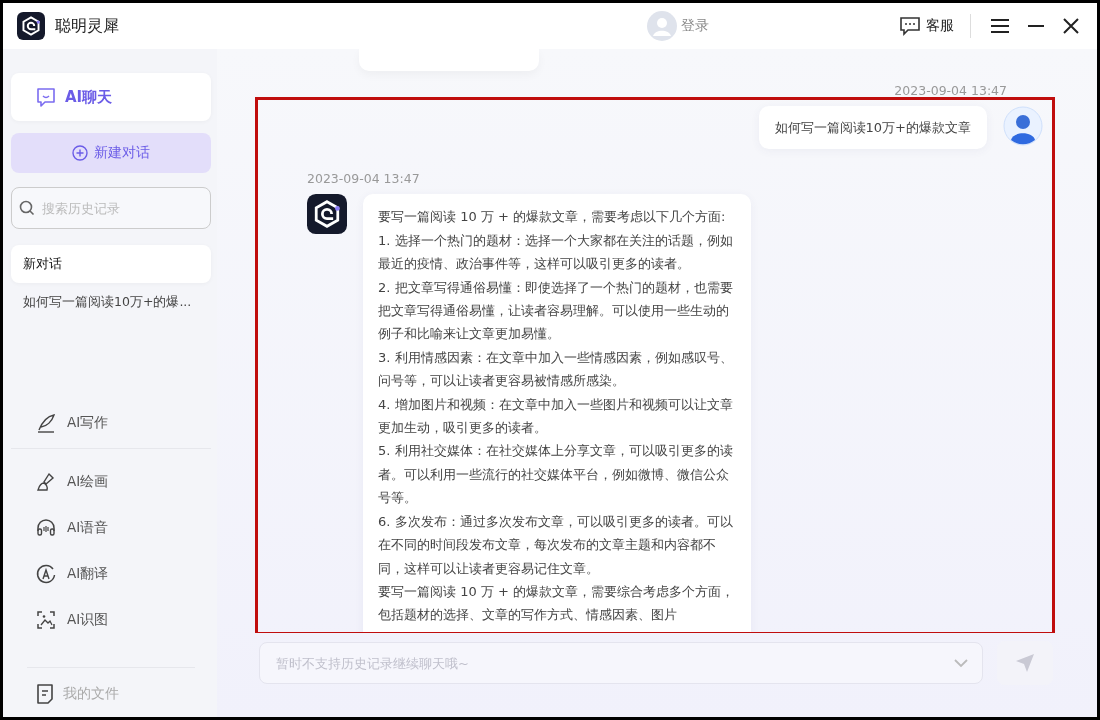  I want to click on history-item: 新对话, so click(111, 264).